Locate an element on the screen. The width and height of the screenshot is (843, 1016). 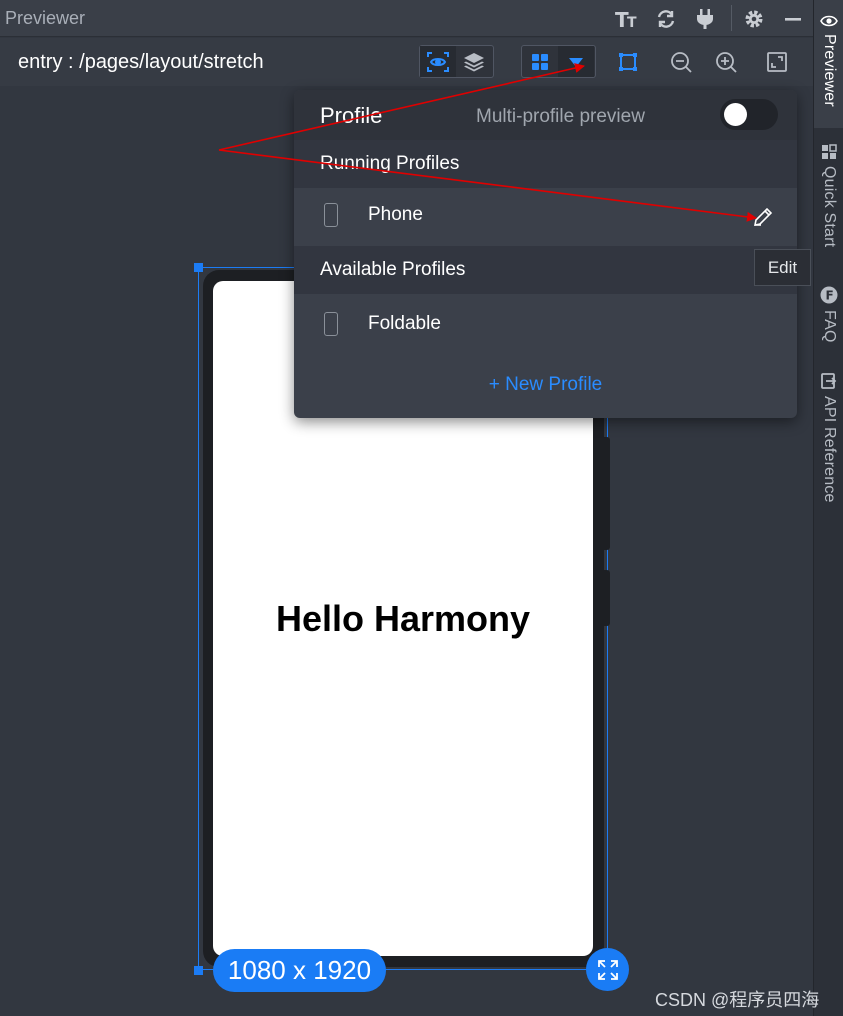
zoom-in-icon is located at coordinates (726, 62).